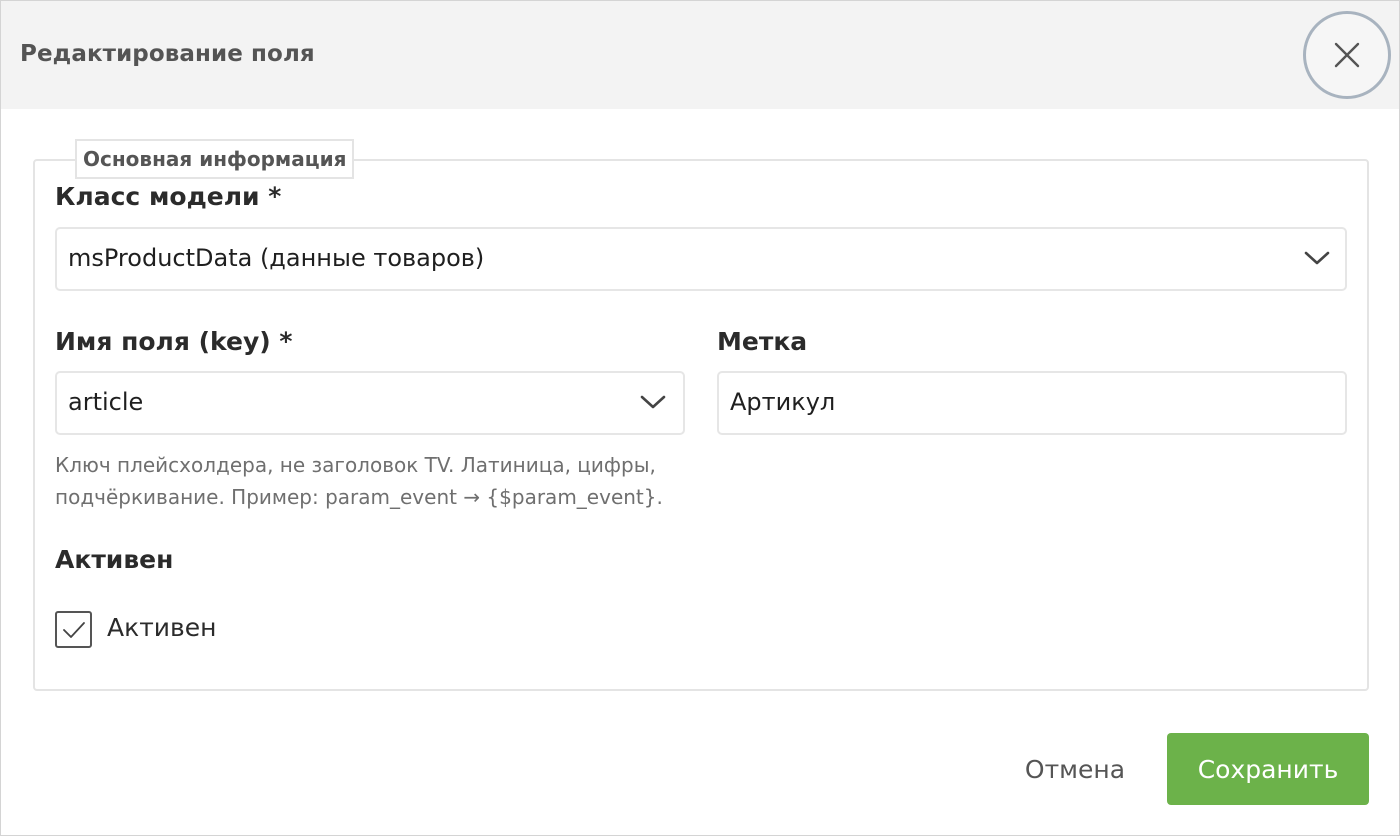  Describe the element at coordinates (1268, 769) in the screenshot. I see `save-button: Сохранить` at that location.